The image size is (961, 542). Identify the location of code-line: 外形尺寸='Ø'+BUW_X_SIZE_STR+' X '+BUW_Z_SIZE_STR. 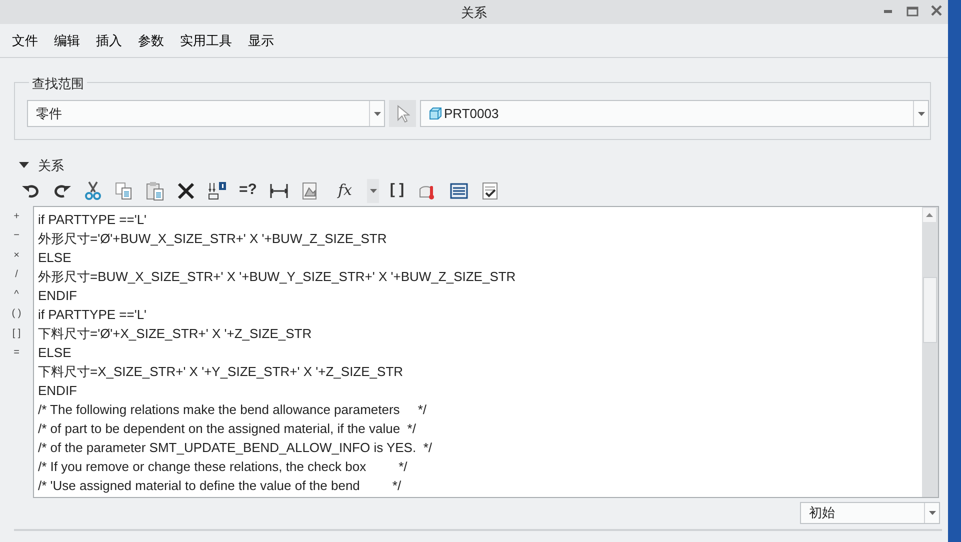
(213, 239).